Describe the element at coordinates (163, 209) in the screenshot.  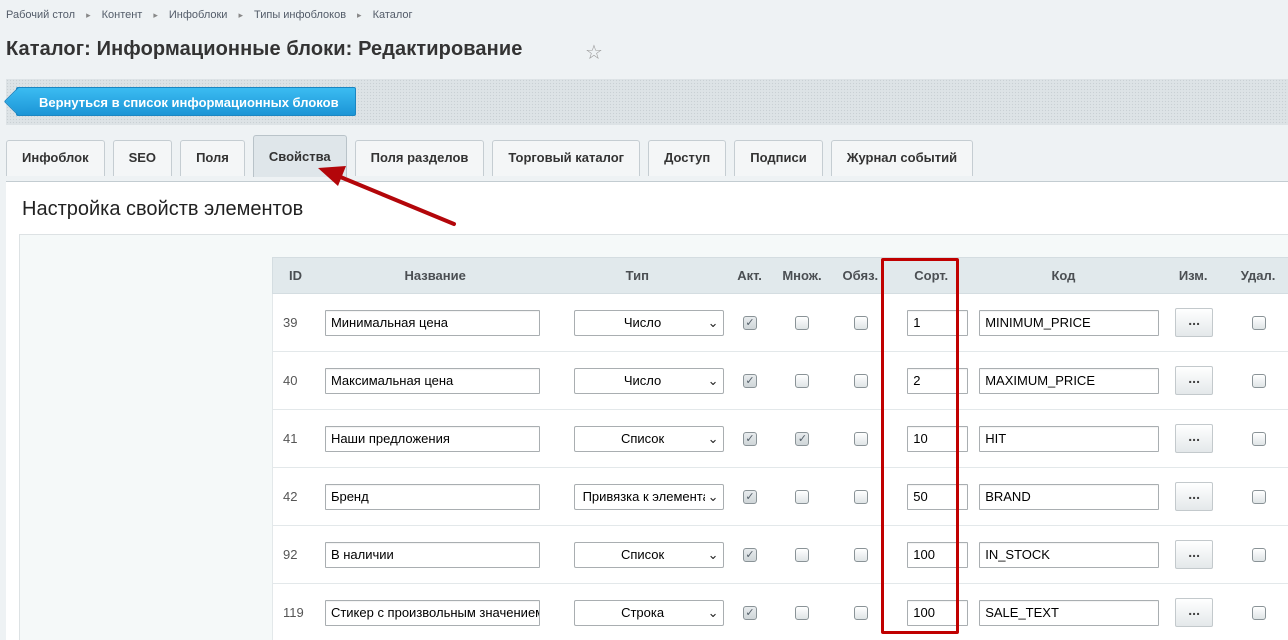
I see `section-title: Настройка свойств элементов` at that location.